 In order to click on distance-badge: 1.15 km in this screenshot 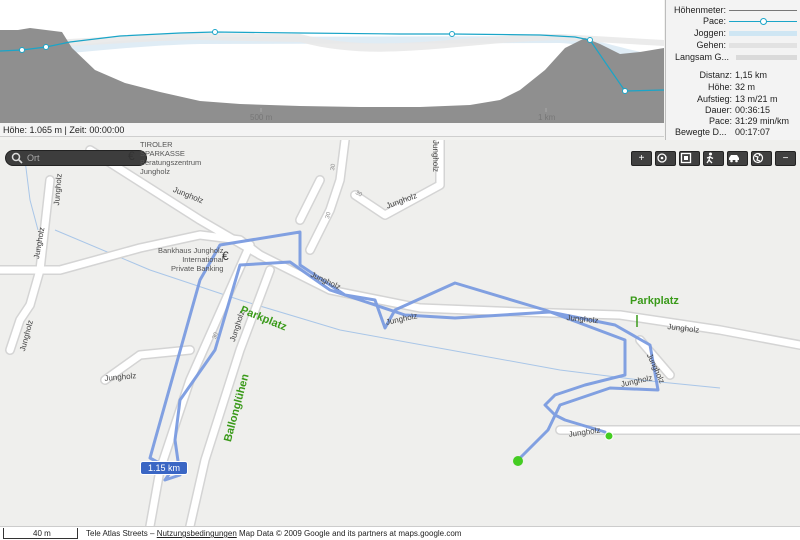, I will do `click(164, 468)`.